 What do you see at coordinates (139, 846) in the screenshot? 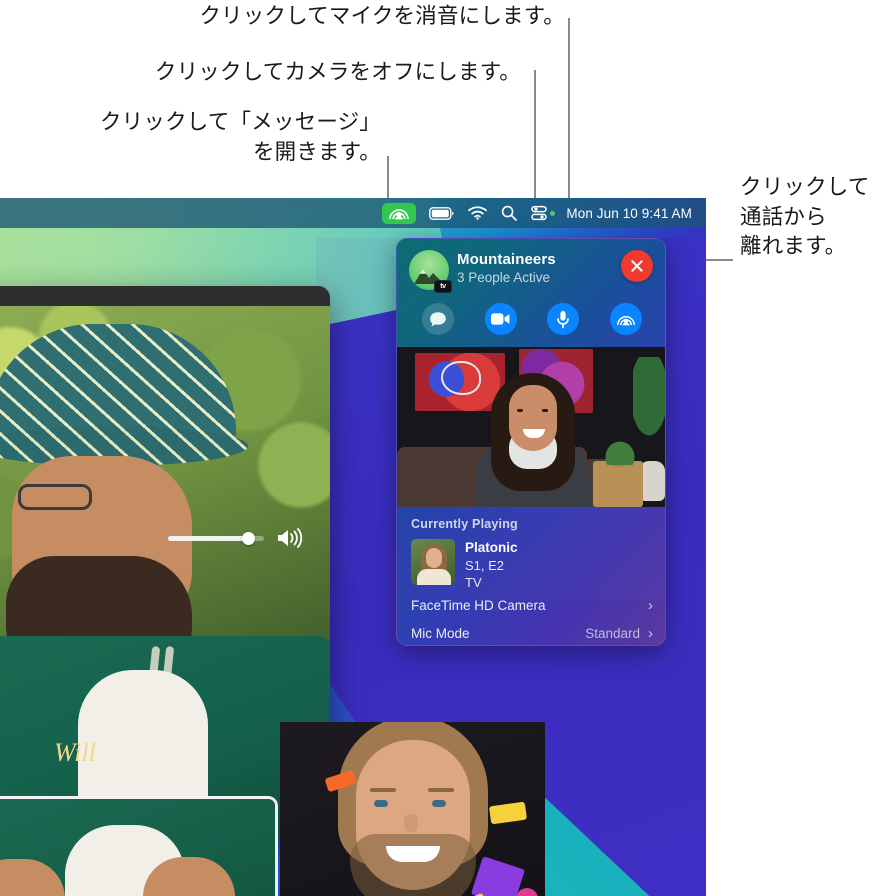
I see `participant-tile-selfview` at bounding box center [139, 846].